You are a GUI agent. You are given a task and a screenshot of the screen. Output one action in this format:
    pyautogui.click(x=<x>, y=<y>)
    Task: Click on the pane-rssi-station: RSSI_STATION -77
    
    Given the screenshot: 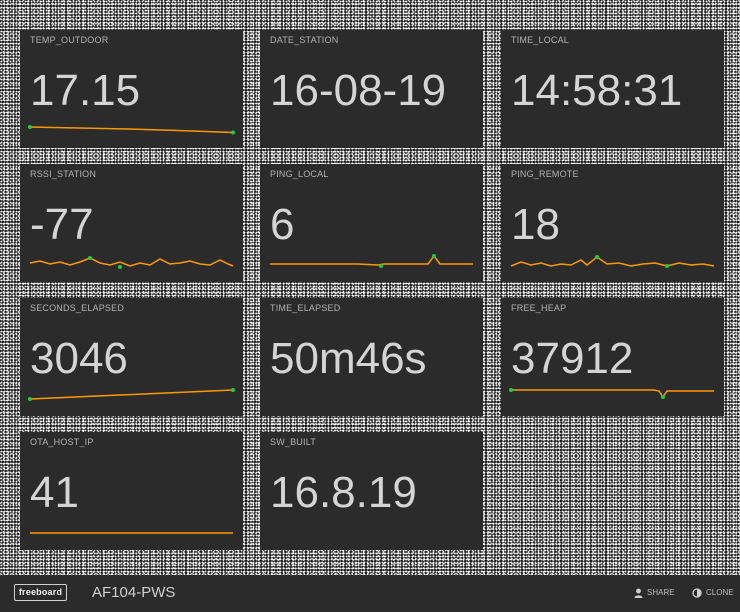 What is the action you would take?
    pyautogui.click(x=131, y=223)
    